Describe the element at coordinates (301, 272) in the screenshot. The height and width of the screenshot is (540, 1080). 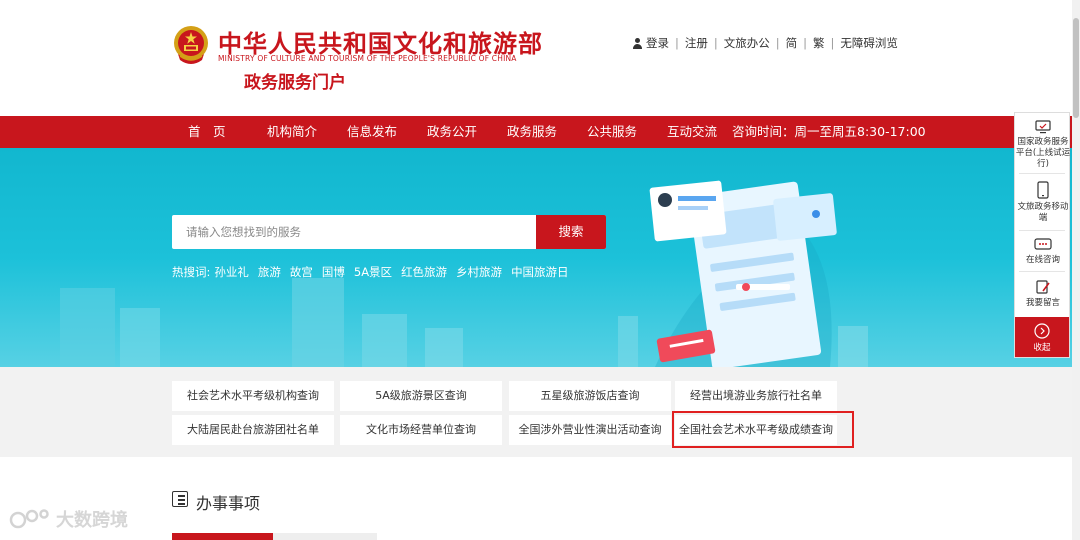
I see `hot-word: 故宫` at that location.